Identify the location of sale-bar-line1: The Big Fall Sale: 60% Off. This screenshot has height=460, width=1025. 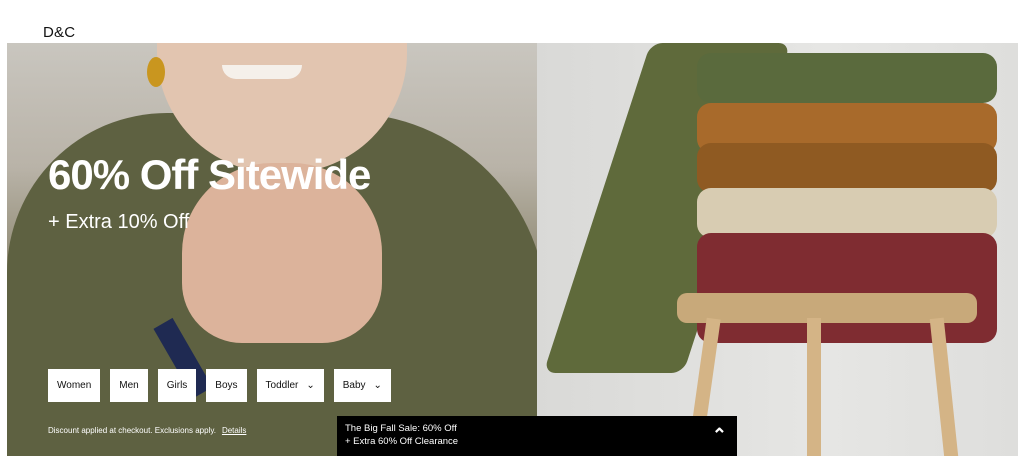
(401, 428).